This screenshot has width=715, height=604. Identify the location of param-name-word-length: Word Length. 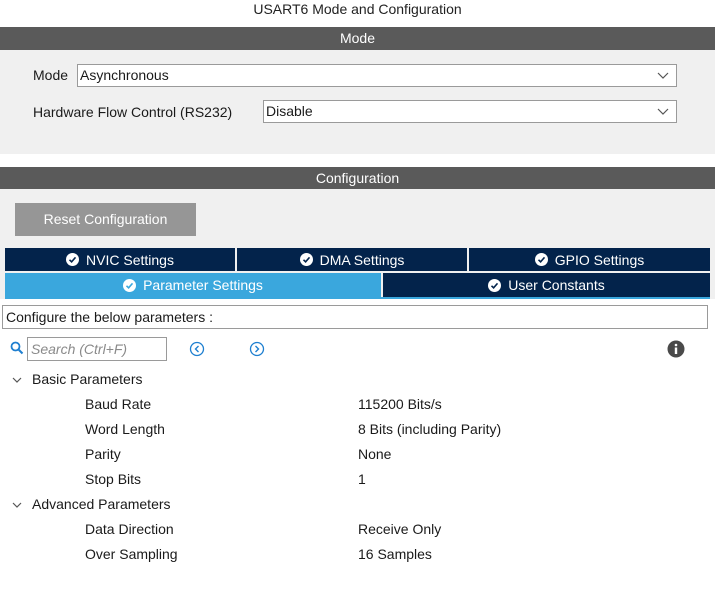
(125, 429).